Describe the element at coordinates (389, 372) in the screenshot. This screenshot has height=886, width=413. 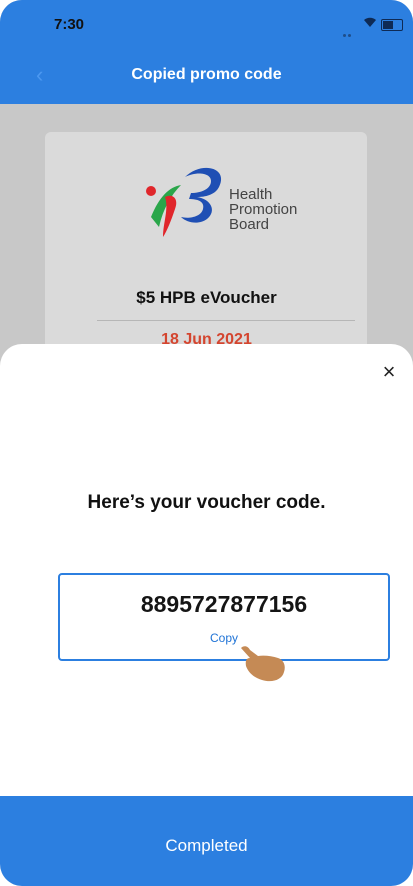
I see `close-icon: ×` at that location.